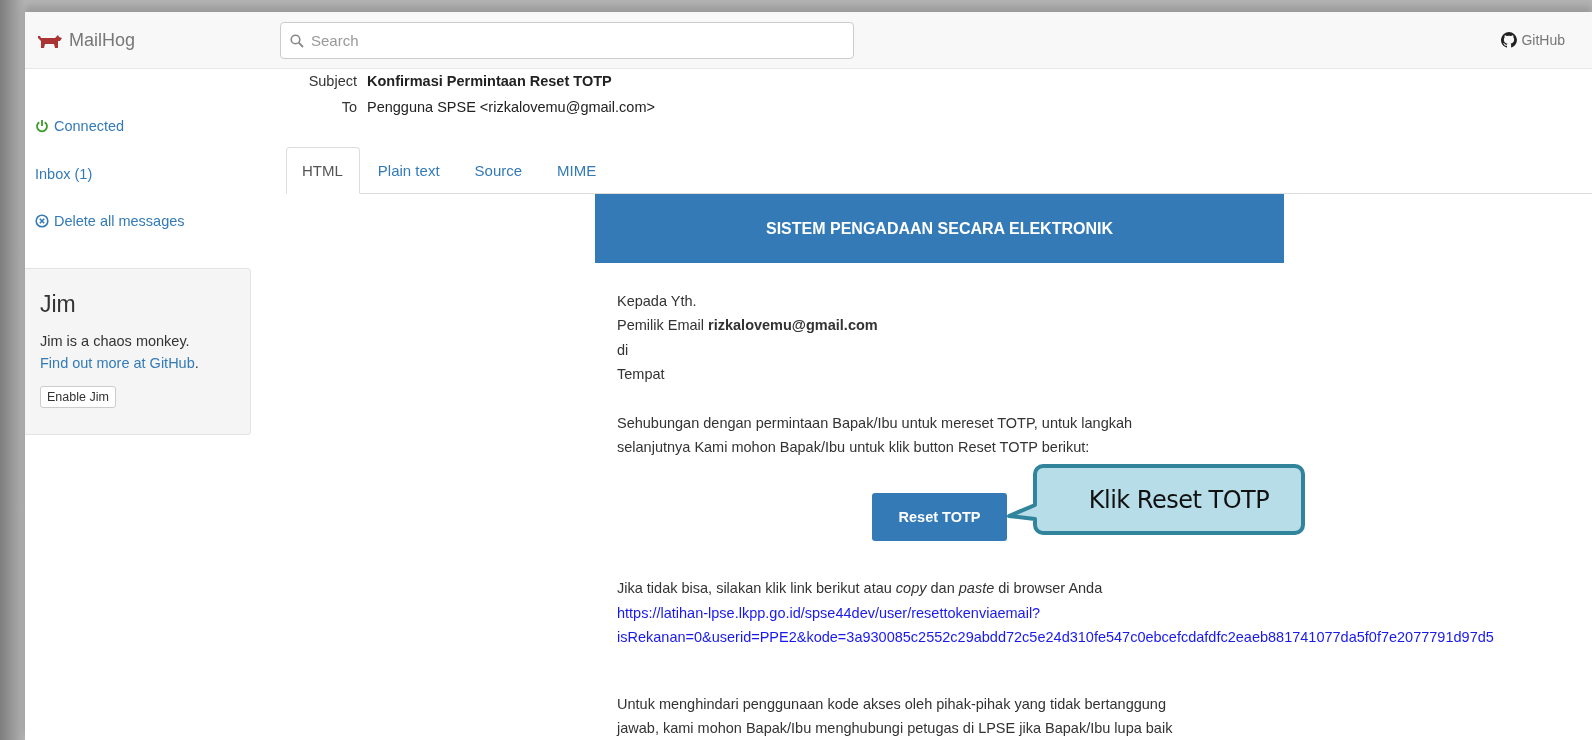 This screenshot has width=1592, height=740. What do you see at coordinates (577, 170) in the screenshot?
I see `message-tab: MIME` at bounding box center [577, 170].